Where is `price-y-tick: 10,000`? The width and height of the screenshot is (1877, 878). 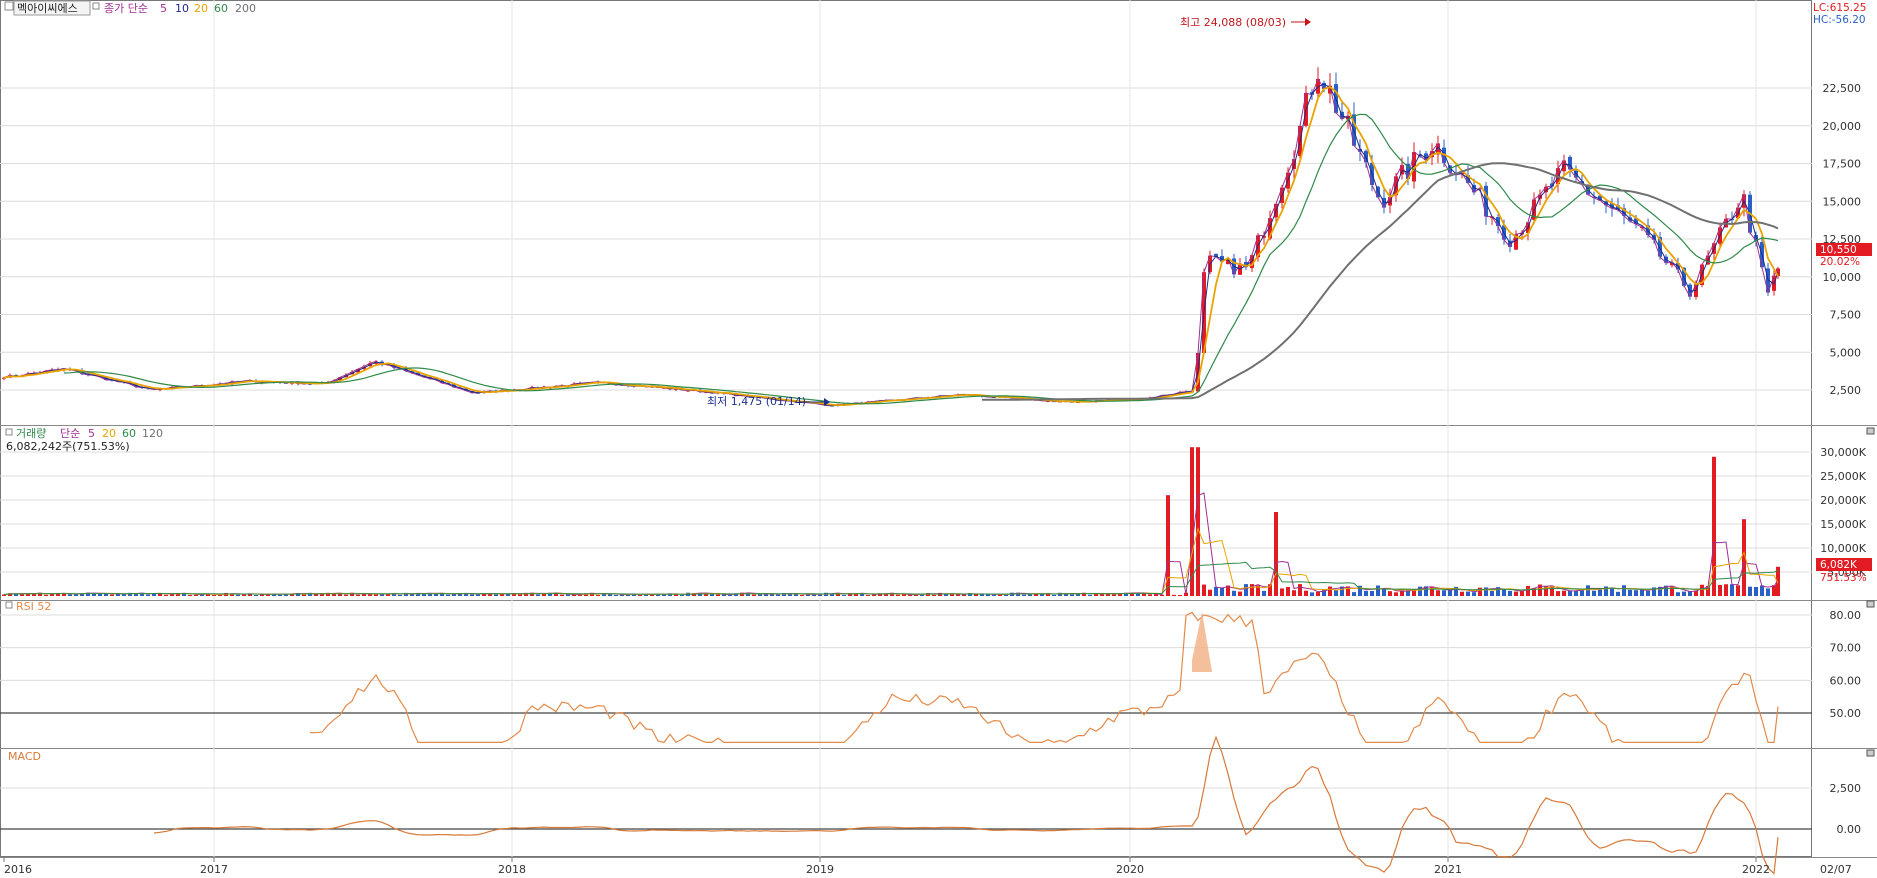
price-y-tick: 10,000 is located at coordinates (1842, 277).